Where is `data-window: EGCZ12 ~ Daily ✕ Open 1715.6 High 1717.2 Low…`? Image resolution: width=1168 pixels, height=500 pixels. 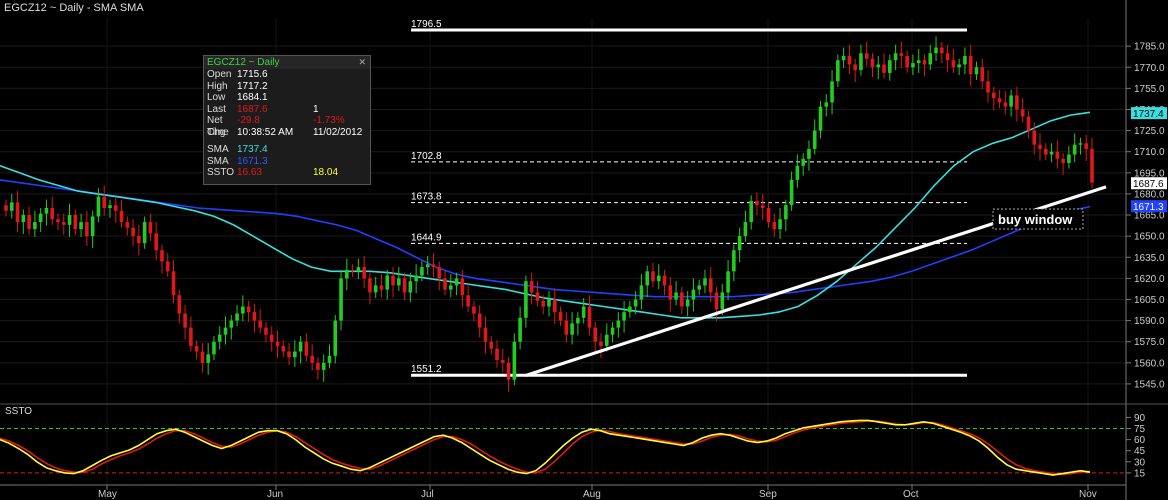
data-window: EGCZ12 ~ Daily ✕ Open 1715.6 High 1717.2 Low… is located at coordinates (287, 120).